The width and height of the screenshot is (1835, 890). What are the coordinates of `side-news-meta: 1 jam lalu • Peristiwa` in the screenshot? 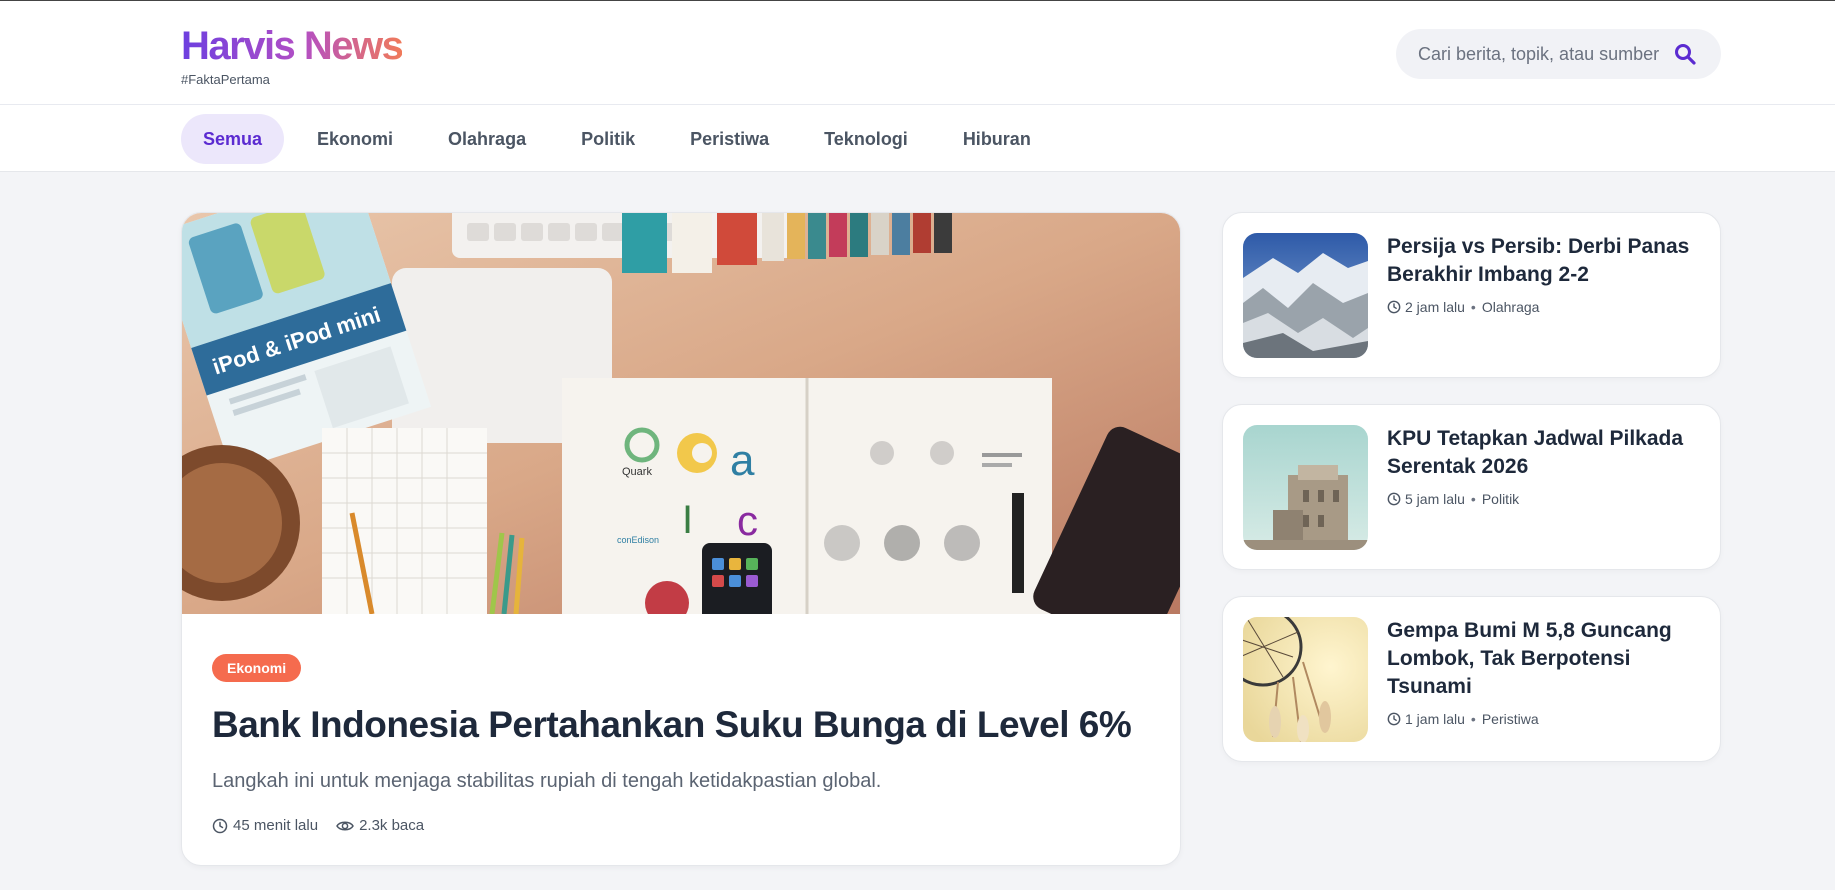 It's located at (1543, 719).